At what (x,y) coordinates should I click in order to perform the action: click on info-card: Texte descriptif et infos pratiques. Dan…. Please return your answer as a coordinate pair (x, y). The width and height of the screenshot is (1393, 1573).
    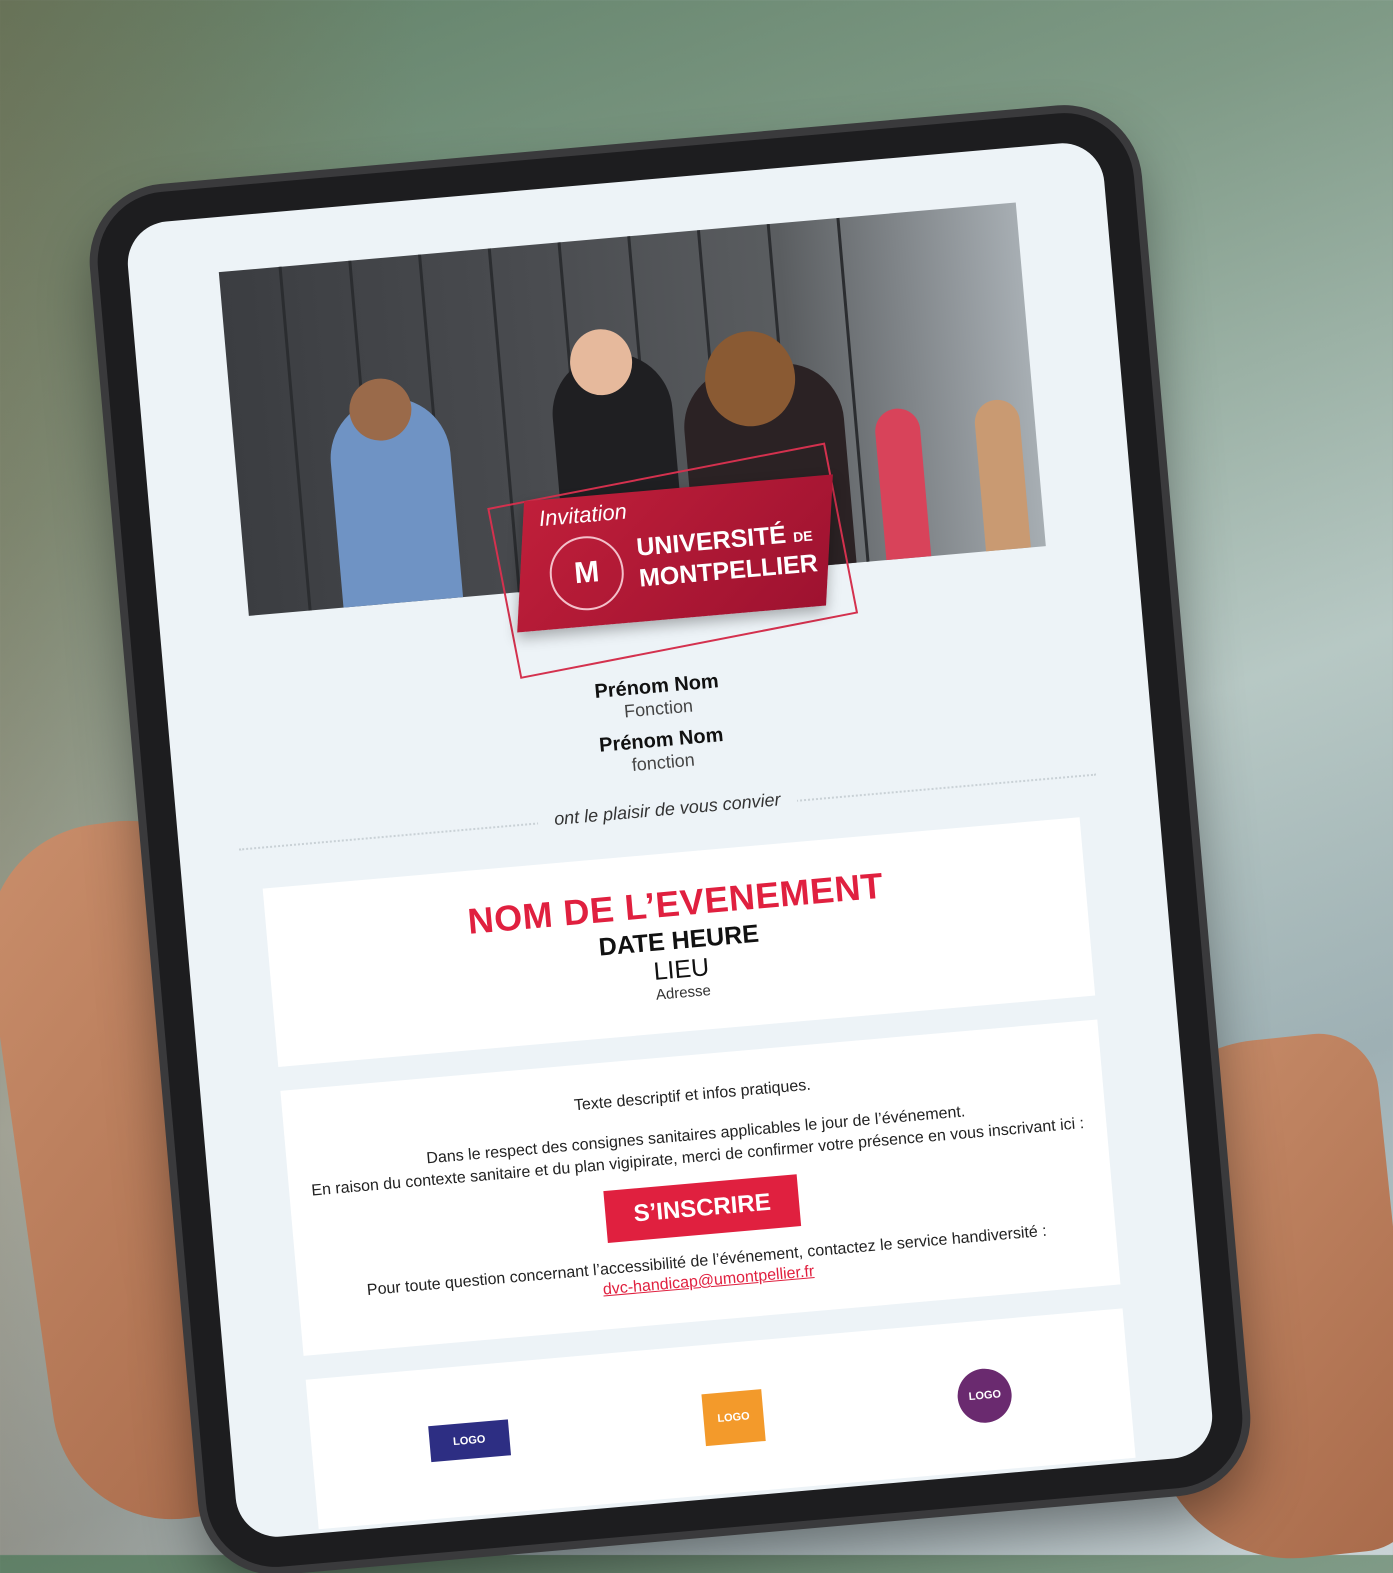
    Looking at the image, I should click on (700, 1187).